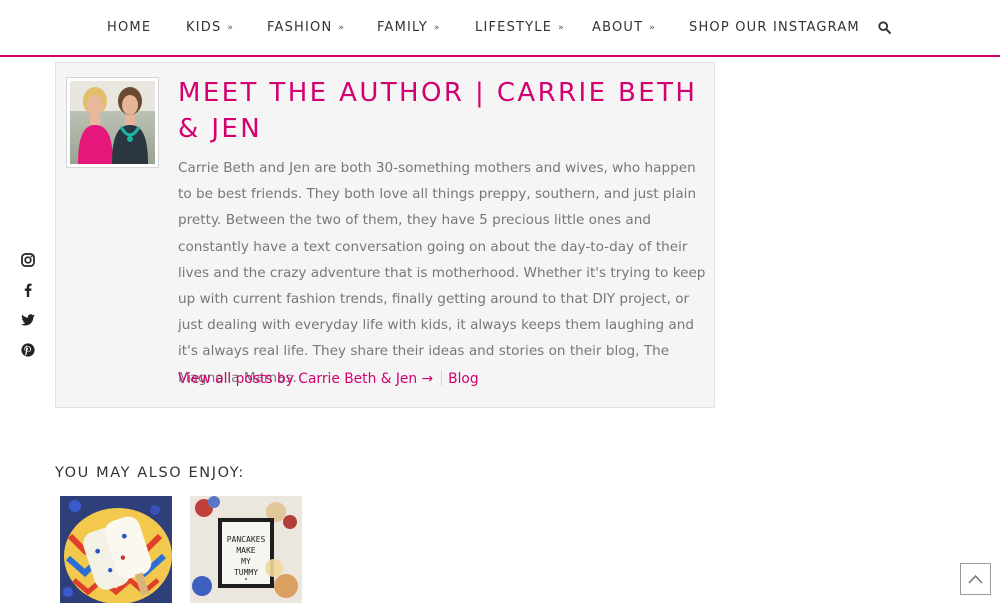 The width and height of the screenshot is (1000, 603). I want to click on letterboard-line: PANCAKES, so click(246, 539).